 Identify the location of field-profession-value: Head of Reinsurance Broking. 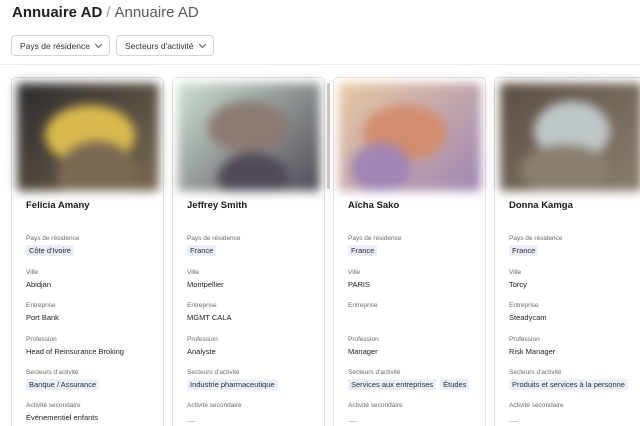
(75, 351).